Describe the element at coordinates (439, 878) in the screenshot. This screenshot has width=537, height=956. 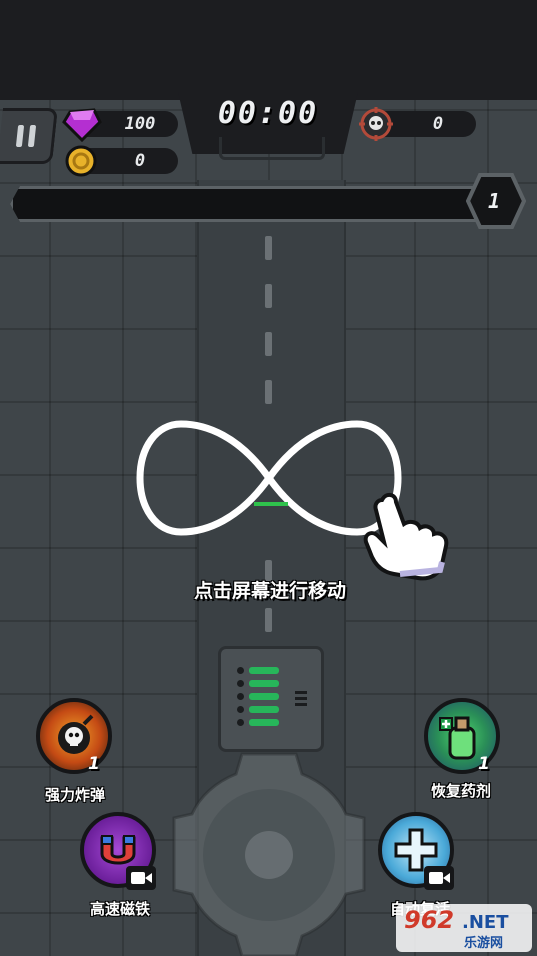
I see `revive-video-ad-icon` at that location.